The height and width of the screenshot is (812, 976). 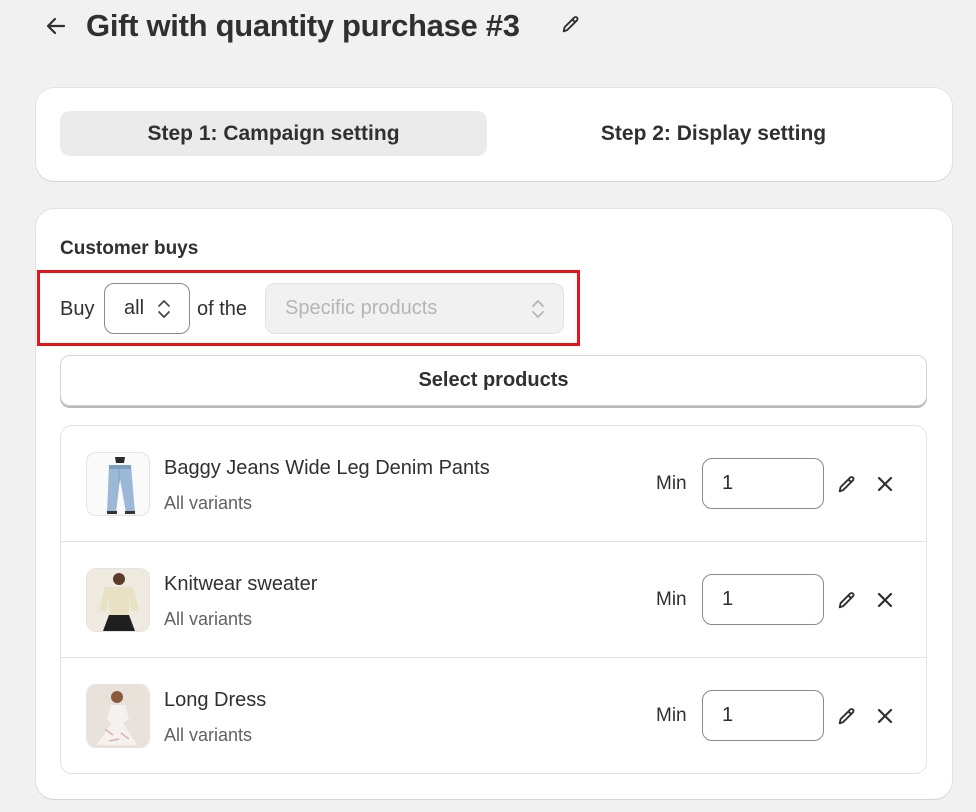 I want to click on dress-image-icon, so click(x=118, y=716).